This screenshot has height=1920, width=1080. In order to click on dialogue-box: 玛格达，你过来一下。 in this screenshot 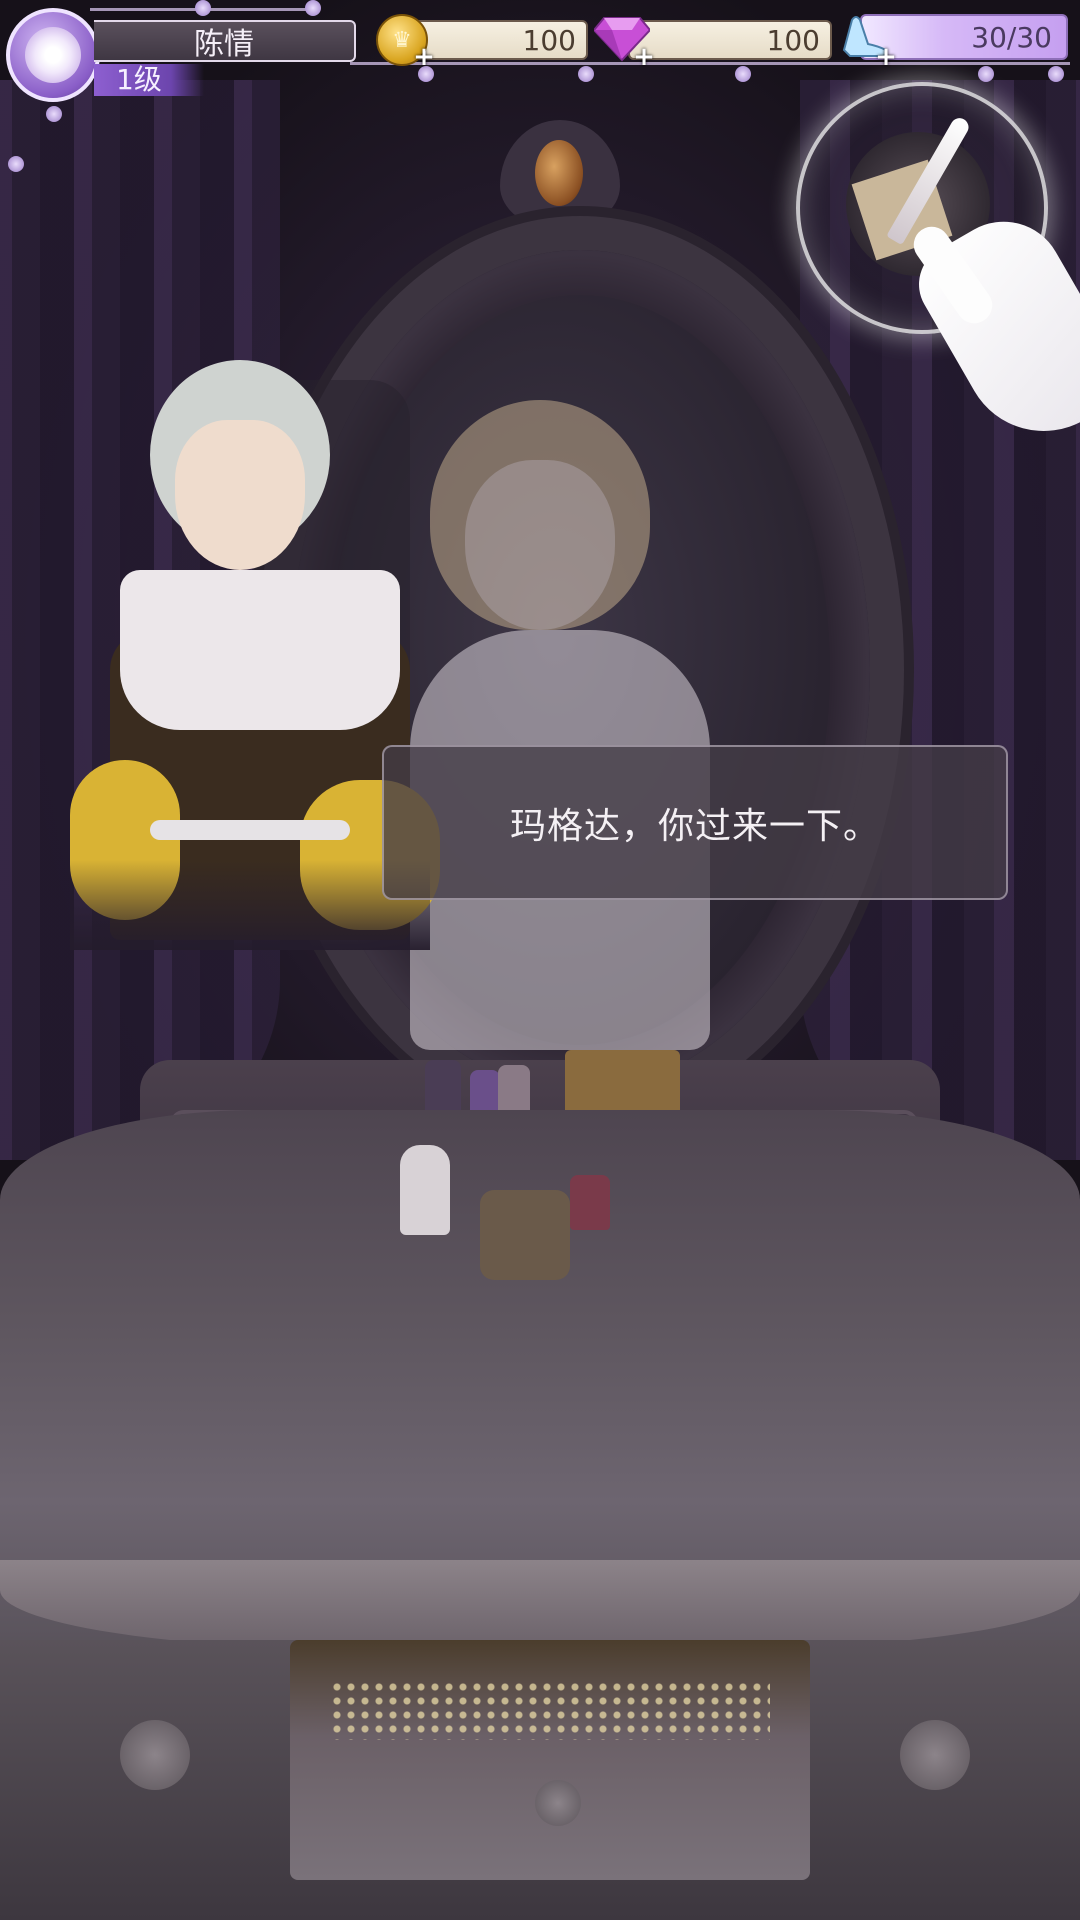, I will do `click(695, 822)`.